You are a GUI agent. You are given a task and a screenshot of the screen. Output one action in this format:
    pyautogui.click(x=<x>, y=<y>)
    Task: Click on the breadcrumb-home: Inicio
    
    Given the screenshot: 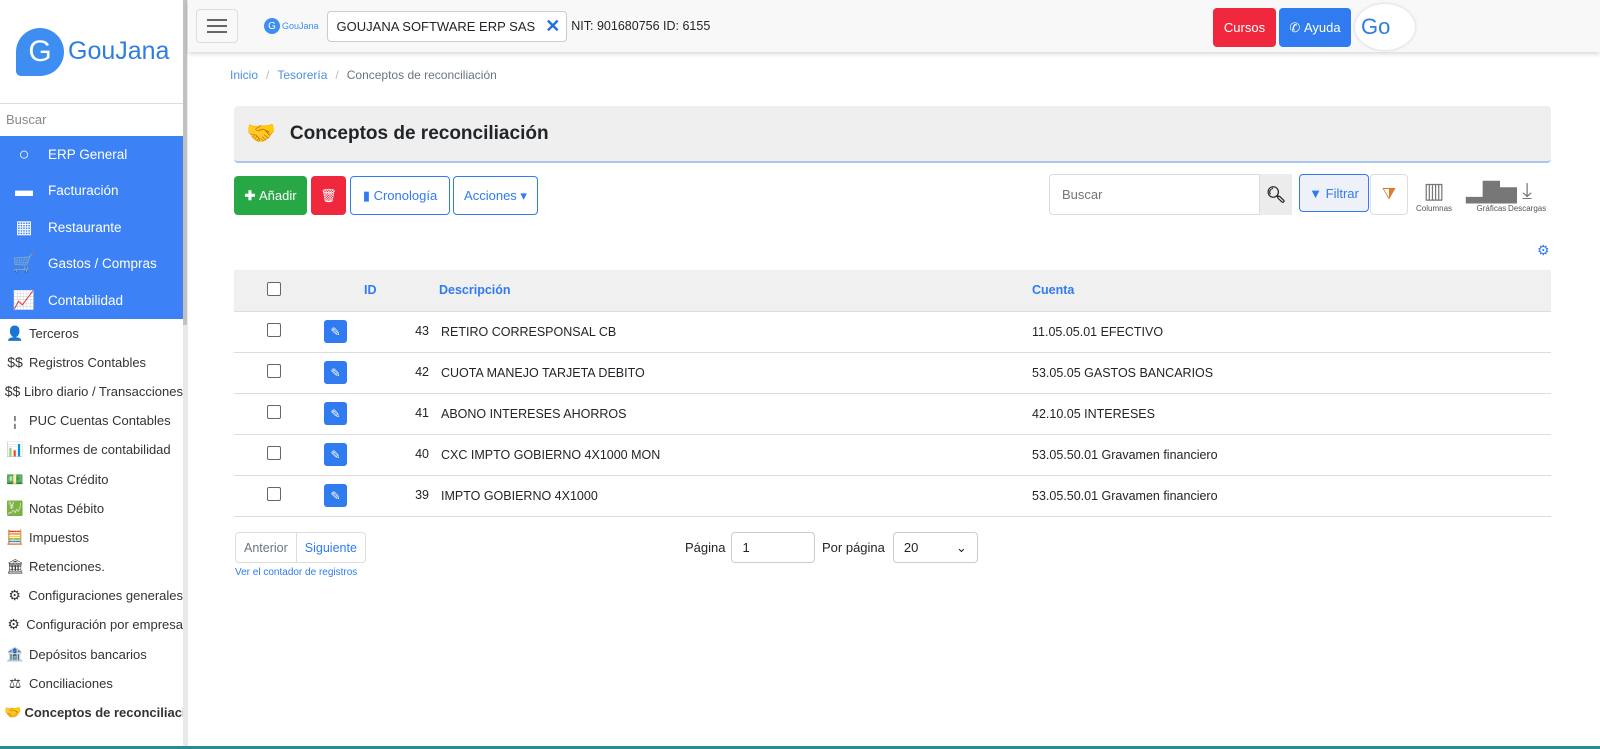 What is the action you would take?
    pyautogui.click(x=244, y=75)
    